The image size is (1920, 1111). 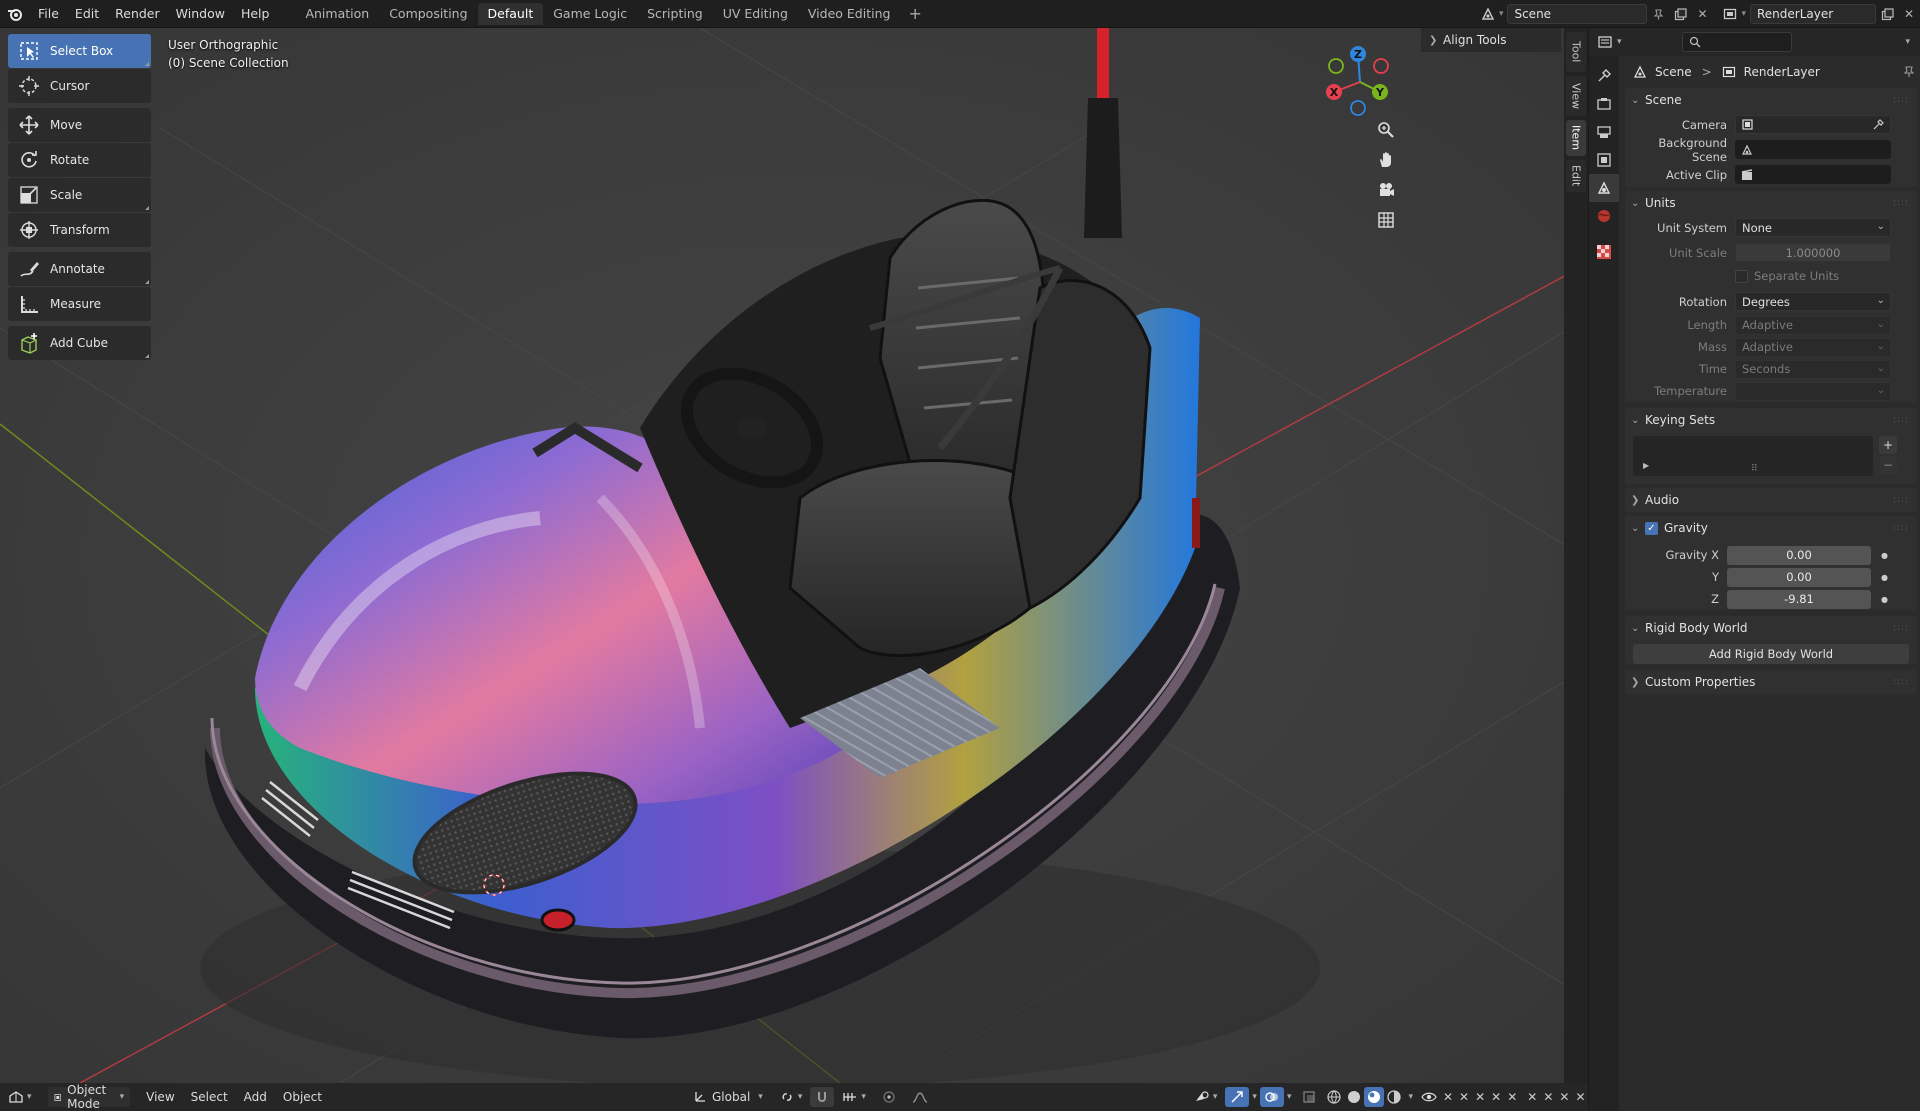 I want to click on scene-dropdown-chevron-icon: ▾, so click(x=1501, y=14).